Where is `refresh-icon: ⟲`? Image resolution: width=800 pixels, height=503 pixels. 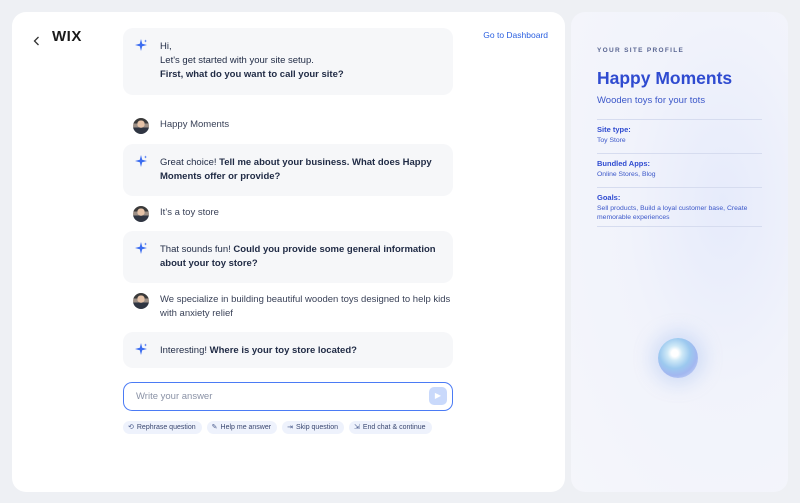 refresh-icon: ⟲ is located at coordinates (131, 427).